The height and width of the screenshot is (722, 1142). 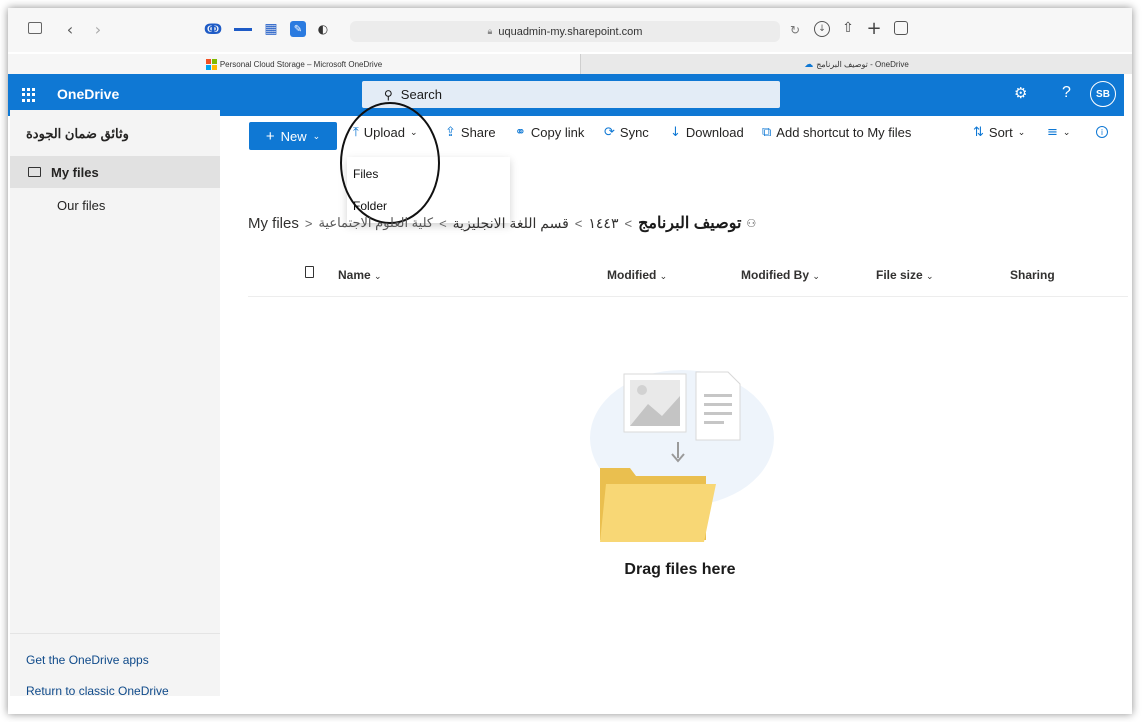 What do you see at coordinates (899, 275) in the screenshot?
I see `column-label: File size` at bounding box center [899, 275].